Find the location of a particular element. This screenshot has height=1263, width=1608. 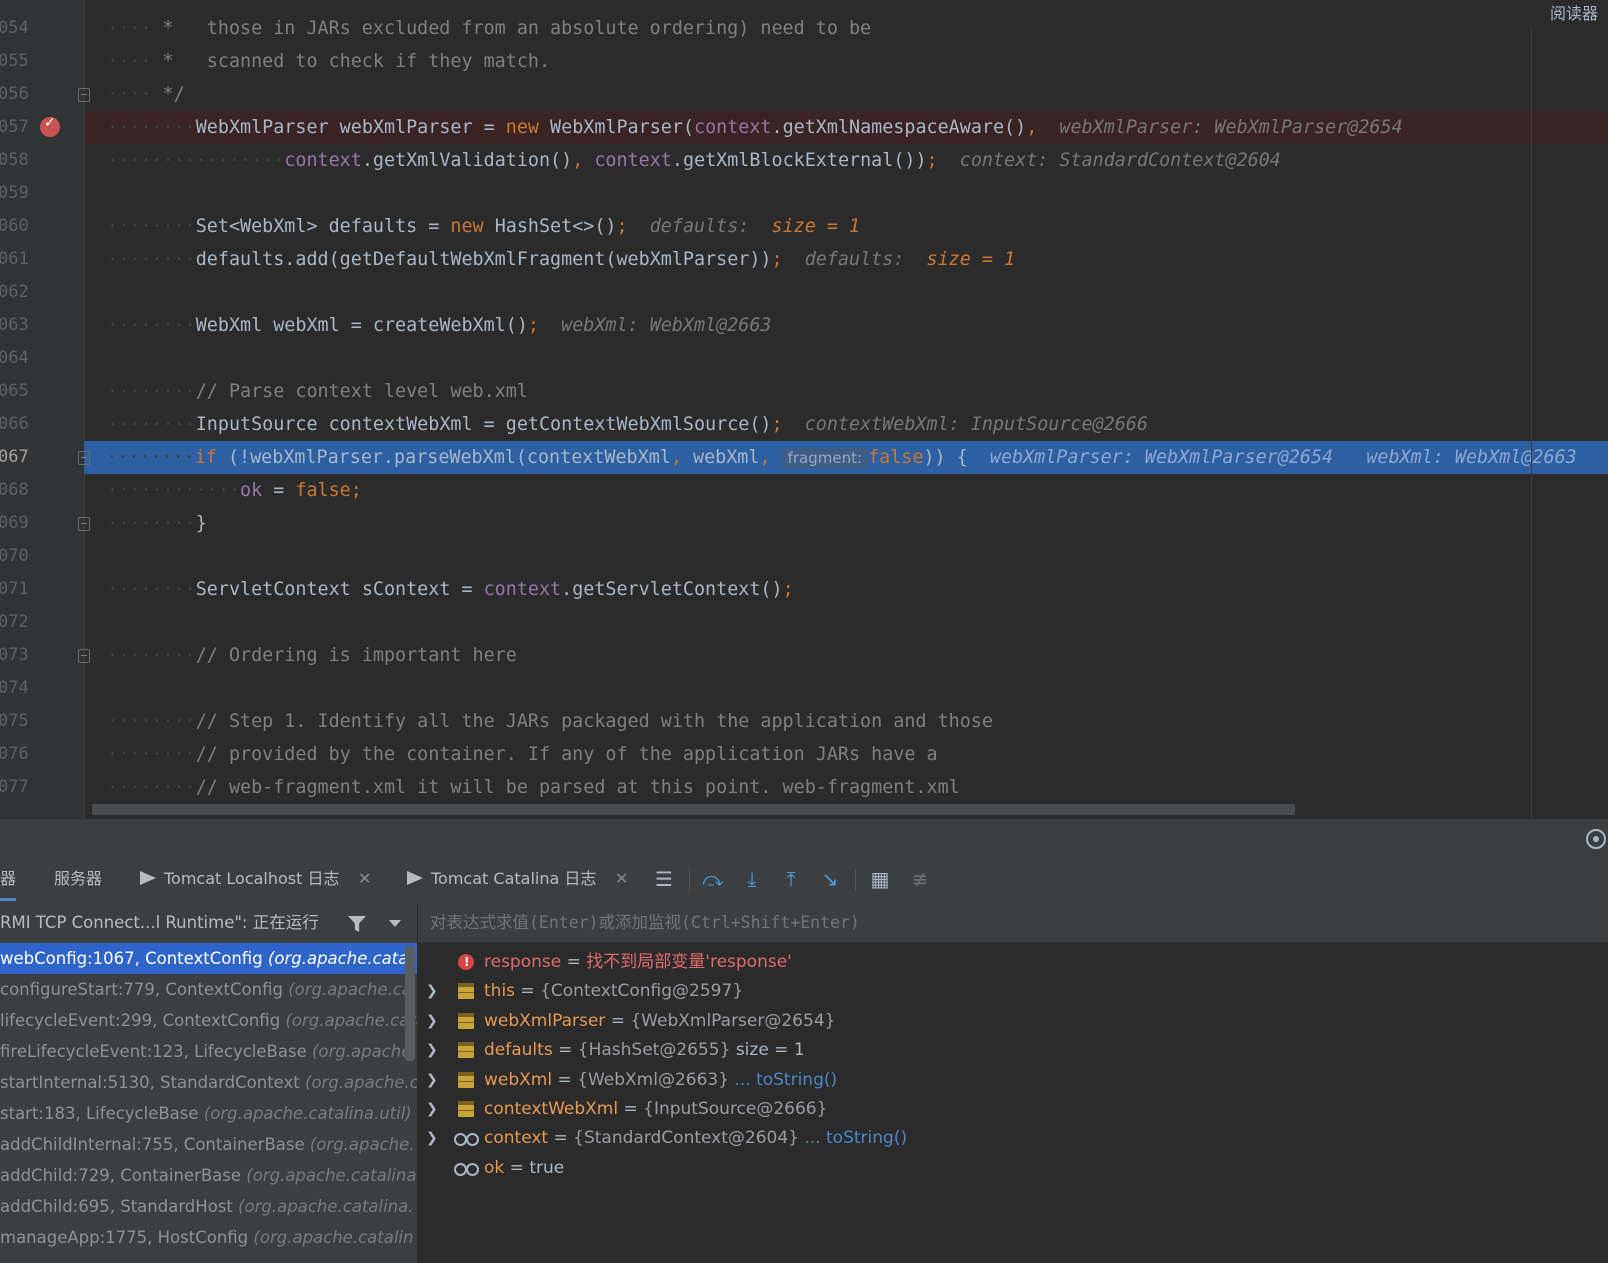

line-number: 075 is located at coordinates (19, 721).